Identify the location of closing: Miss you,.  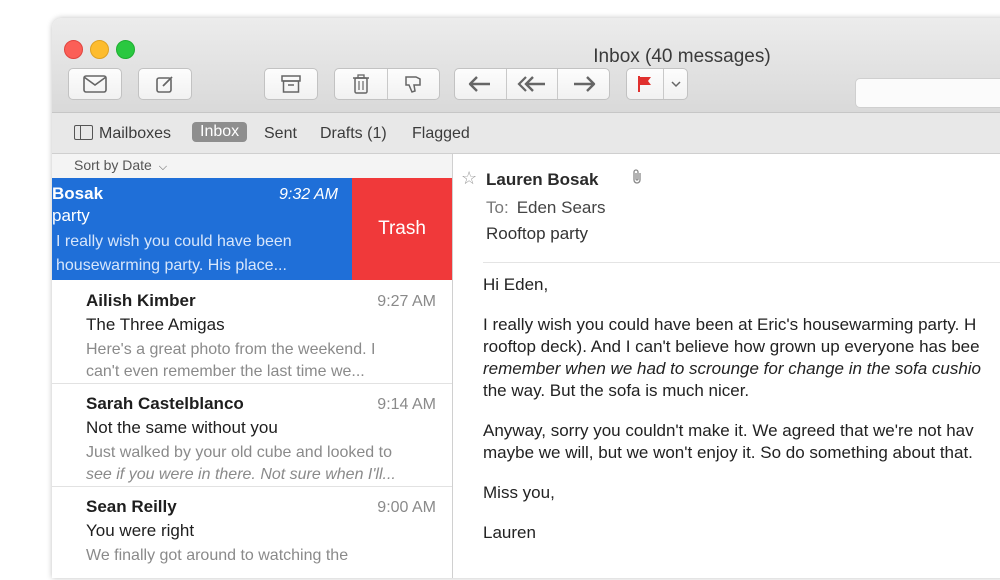
(519, 492).